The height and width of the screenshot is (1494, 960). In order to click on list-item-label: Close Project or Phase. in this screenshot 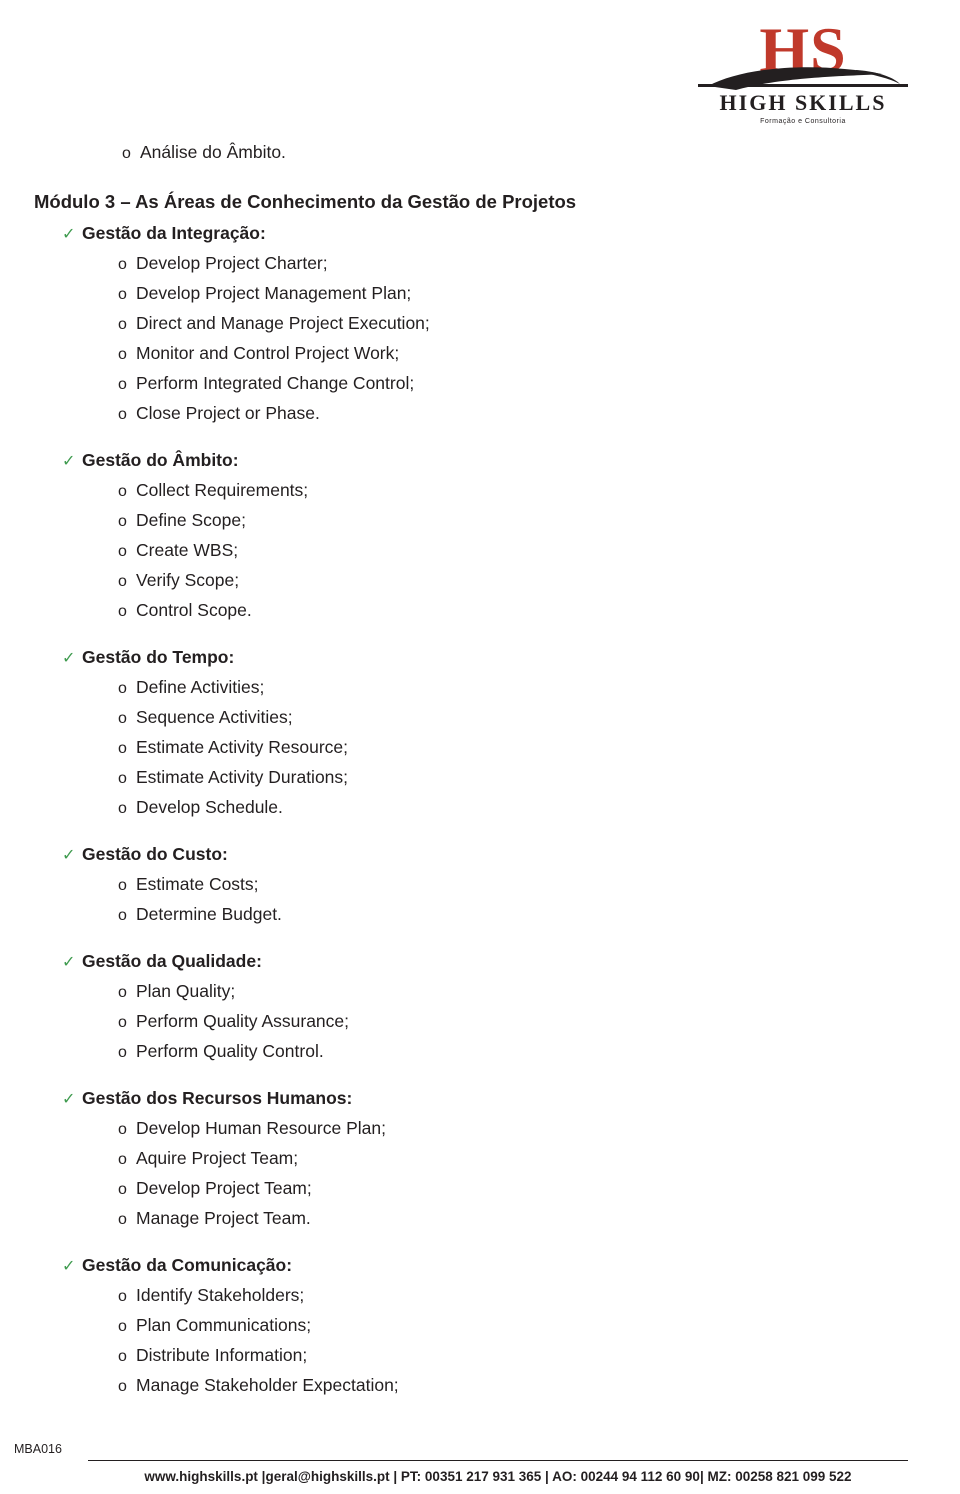, I will do `click(228, 413)`.